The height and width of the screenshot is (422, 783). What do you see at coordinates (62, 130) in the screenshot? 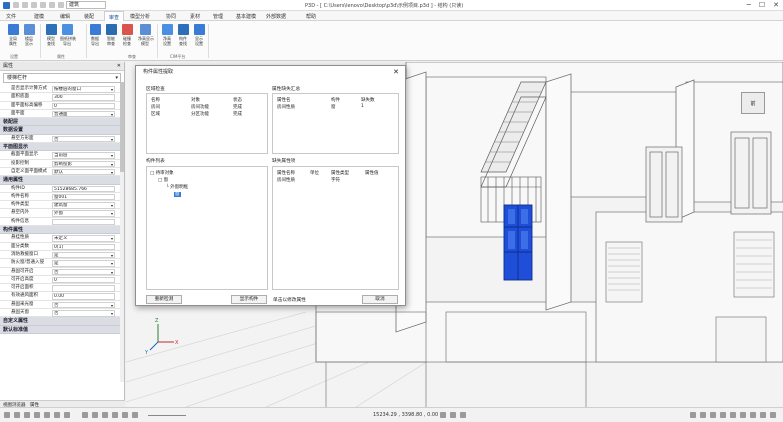
I see `property-section-header: 数据设置` at bounding box center [62, 130].